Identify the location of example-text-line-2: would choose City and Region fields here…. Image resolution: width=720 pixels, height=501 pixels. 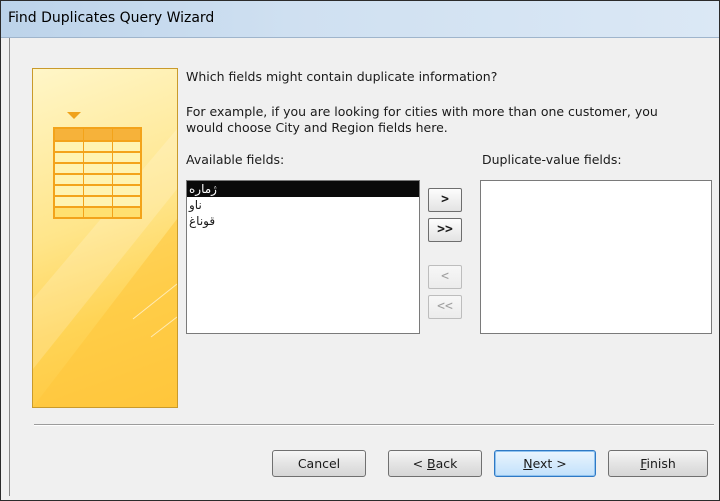
(317, 127).